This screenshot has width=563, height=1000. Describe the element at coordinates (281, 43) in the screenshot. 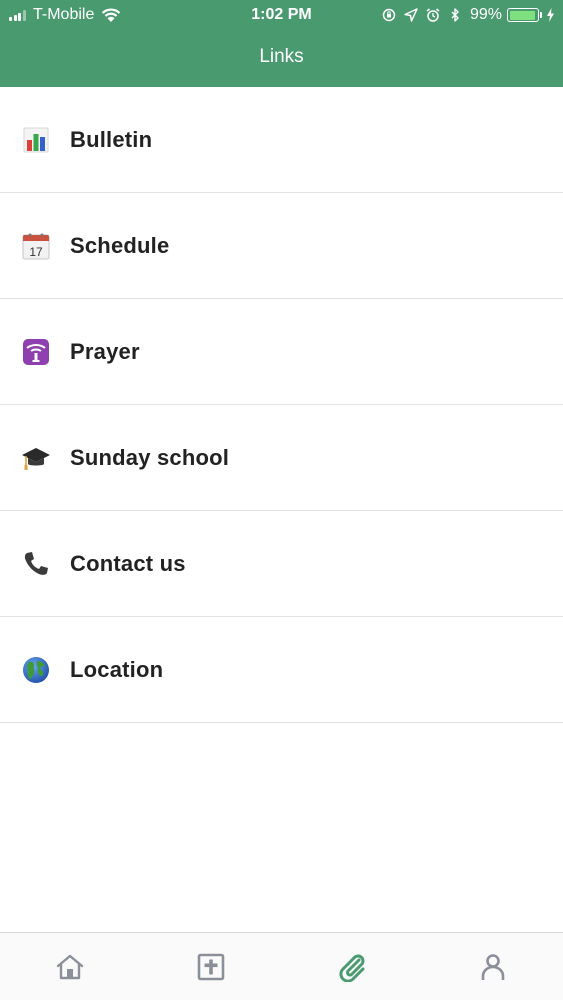

I see `header-bar: T-Mobile 1:02 PM 99% Links` at that location.